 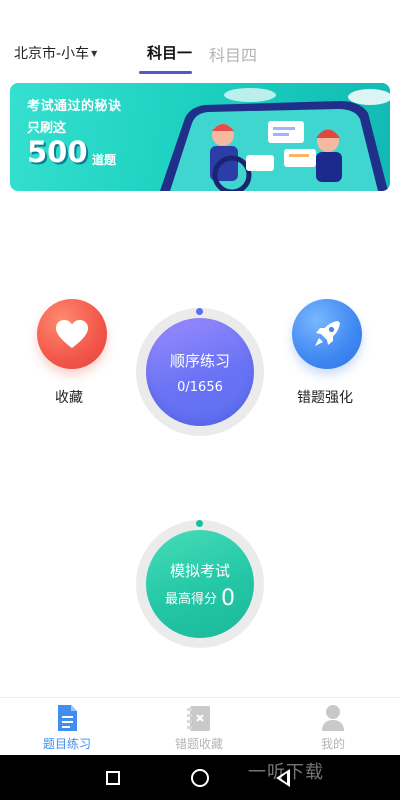 I want to click on best-score-label: 最高得分, so click(x=190, y=599).